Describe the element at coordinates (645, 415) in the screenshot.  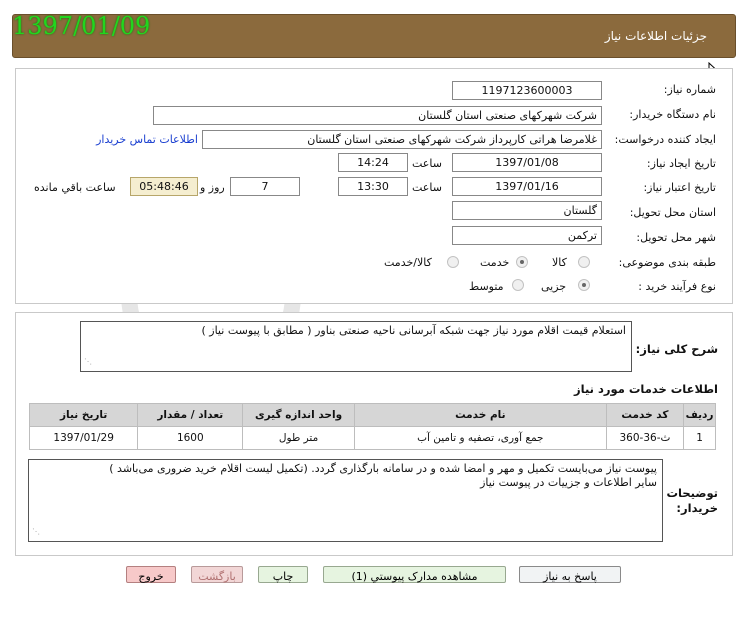
I see `col-service-code: کد خدمت` at that location.